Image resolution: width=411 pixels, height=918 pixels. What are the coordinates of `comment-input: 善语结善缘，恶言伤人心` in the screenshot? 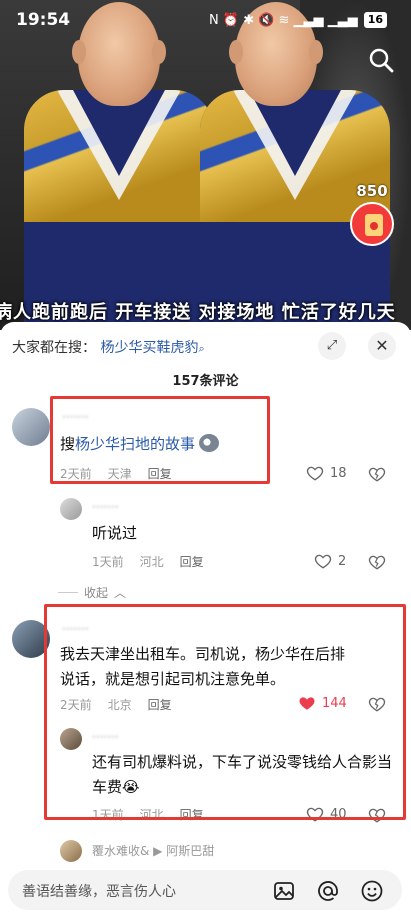 It's located at (205, 890).